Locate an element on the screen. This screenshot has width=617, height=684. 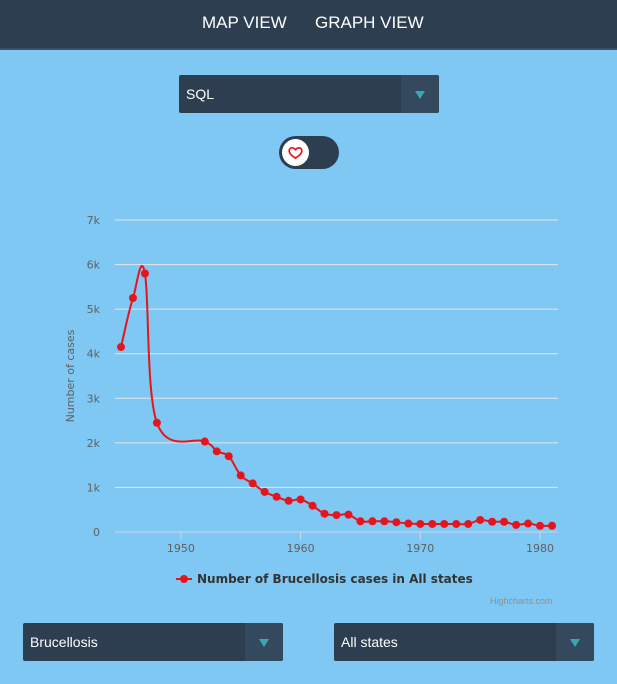
disease-select: Brucellosis is located at coordinates (153, 642).